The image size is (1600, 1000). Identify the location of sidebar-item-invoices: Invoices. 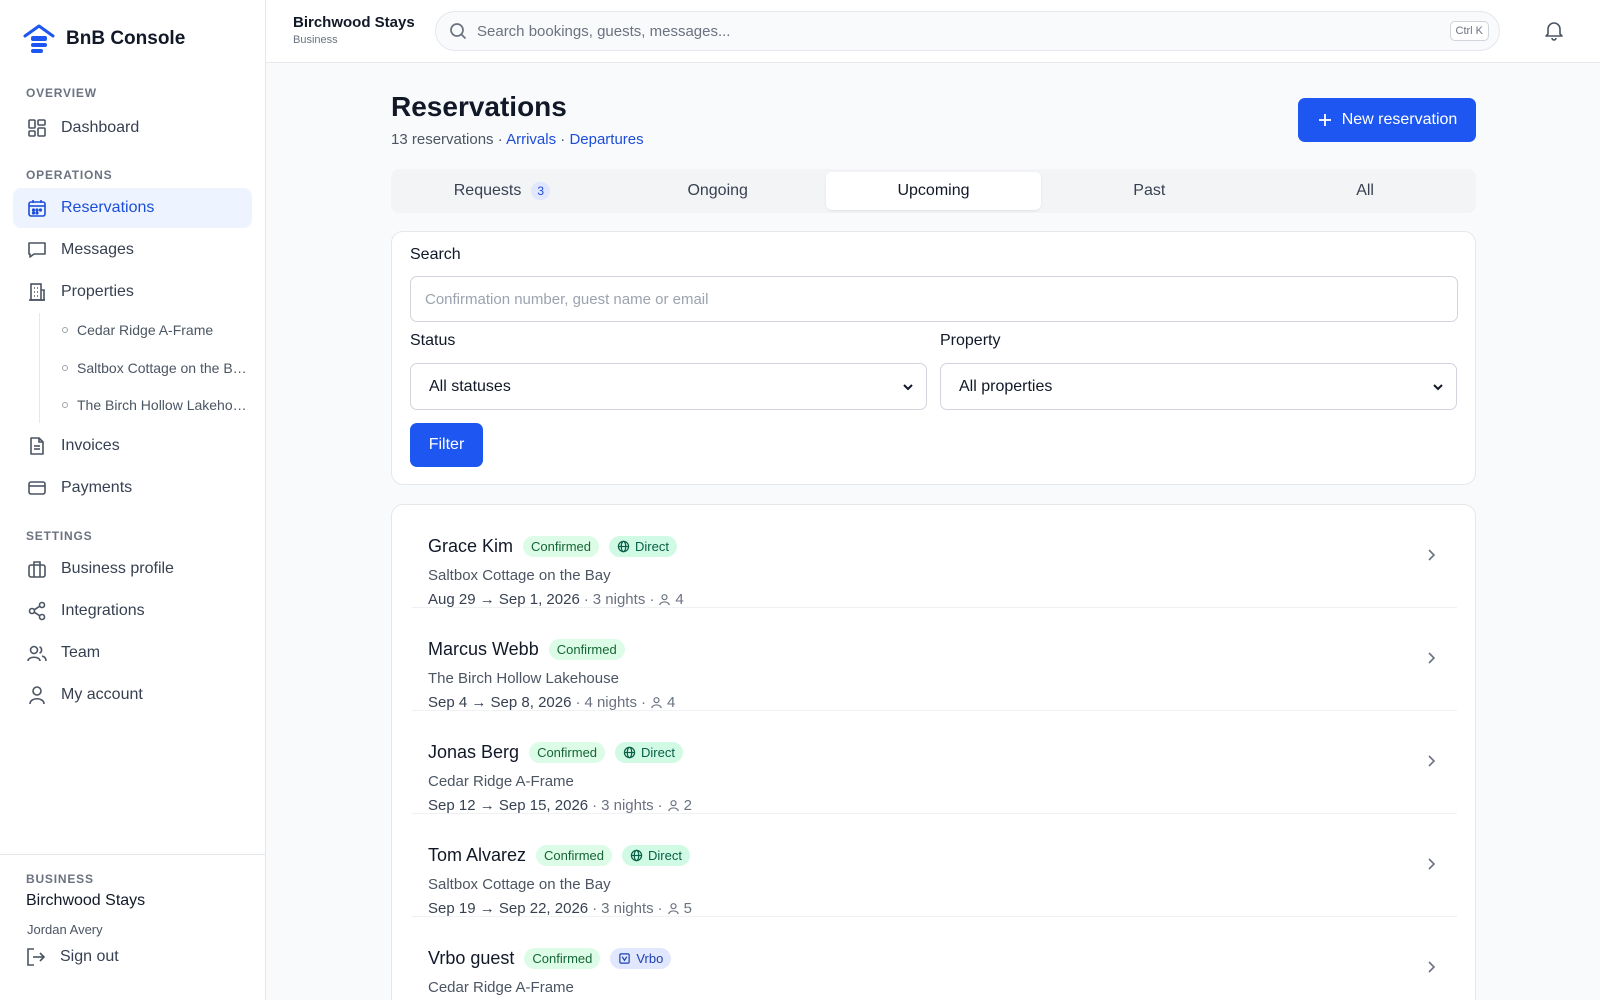
(132, 446).